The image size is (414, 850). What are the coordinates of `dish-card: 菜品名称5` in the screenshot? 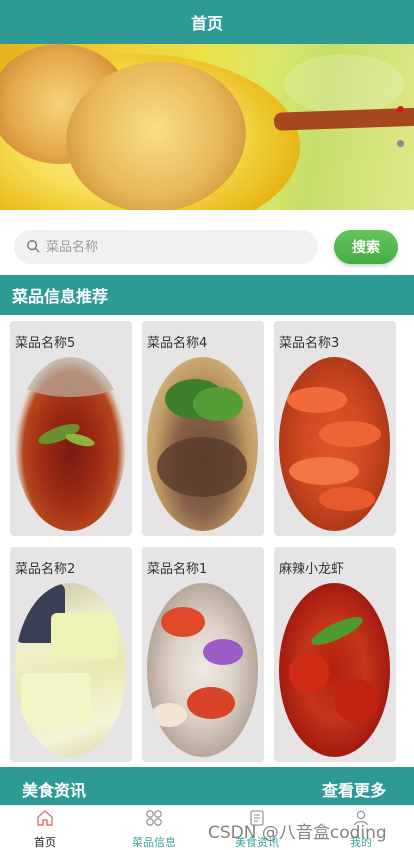 It's located at (71, 428).